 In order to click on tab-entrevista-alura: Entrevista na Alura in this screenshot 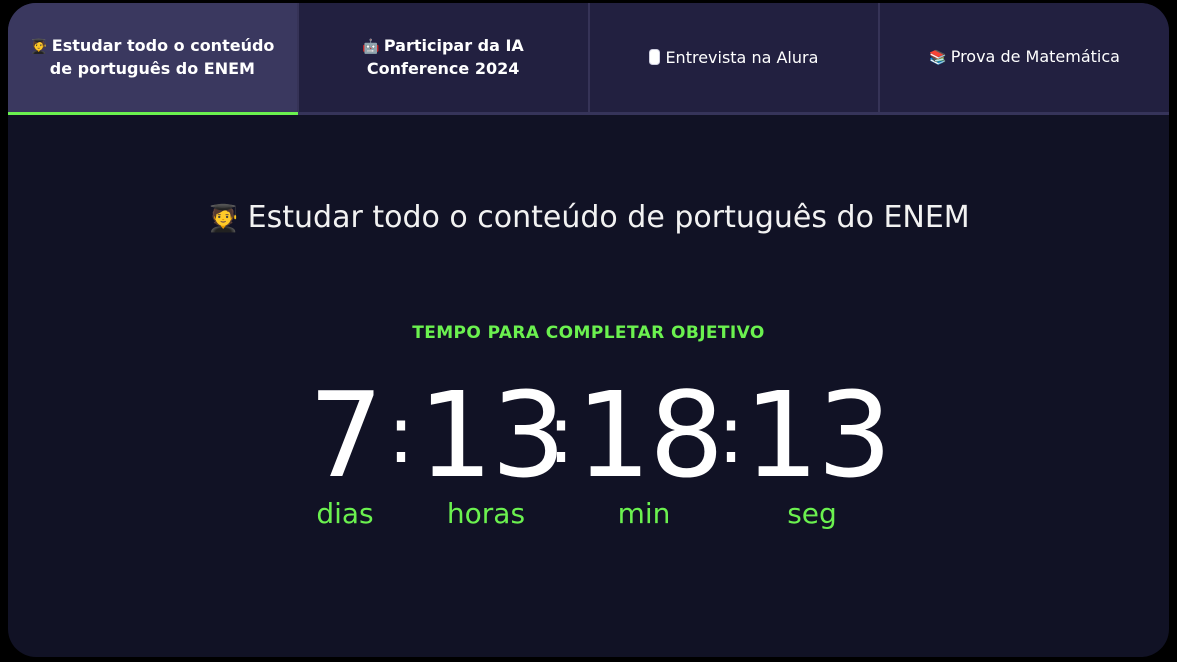, I will do `click(733, 57)`.